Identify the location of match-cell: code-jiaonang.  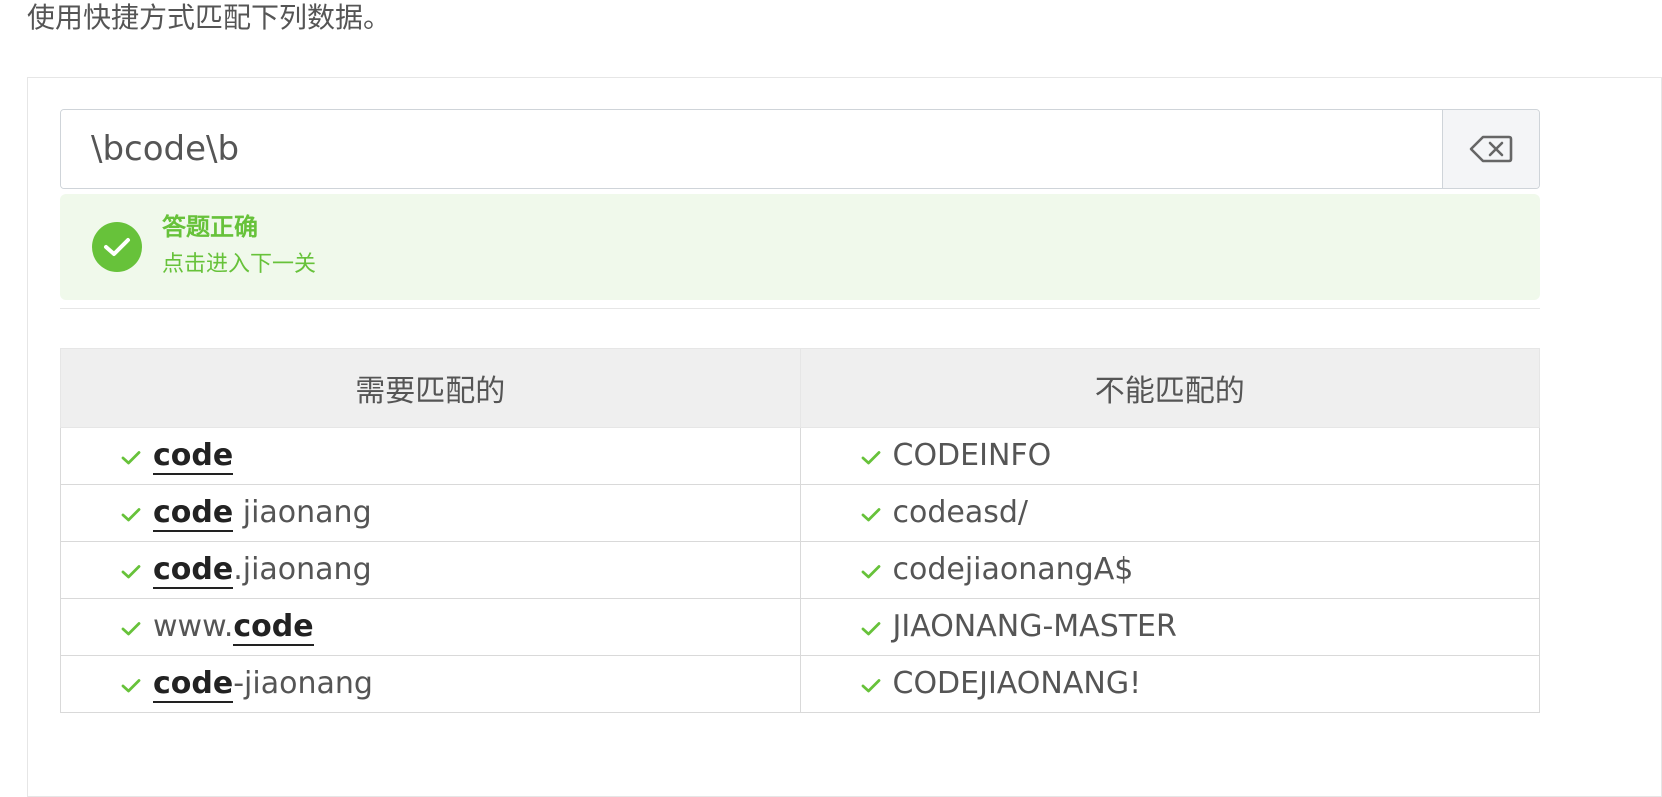
(430, 684).